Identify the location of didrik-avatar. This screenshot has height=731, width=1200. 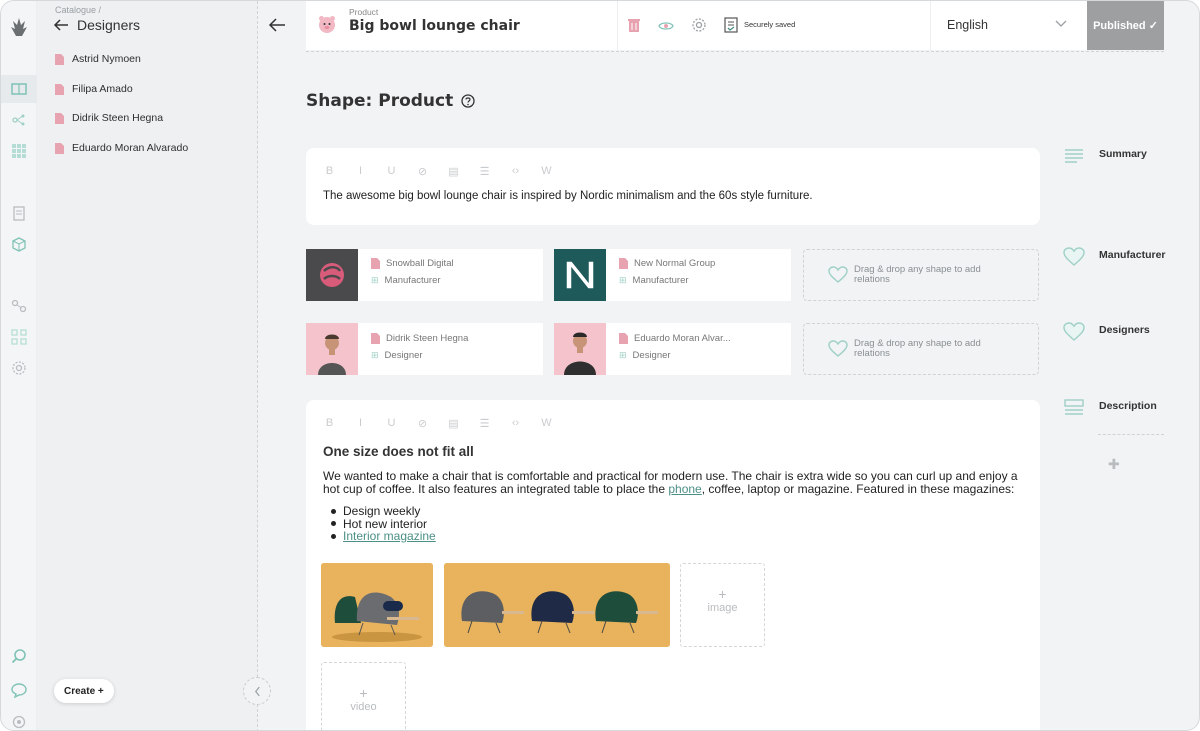
(332, 349).